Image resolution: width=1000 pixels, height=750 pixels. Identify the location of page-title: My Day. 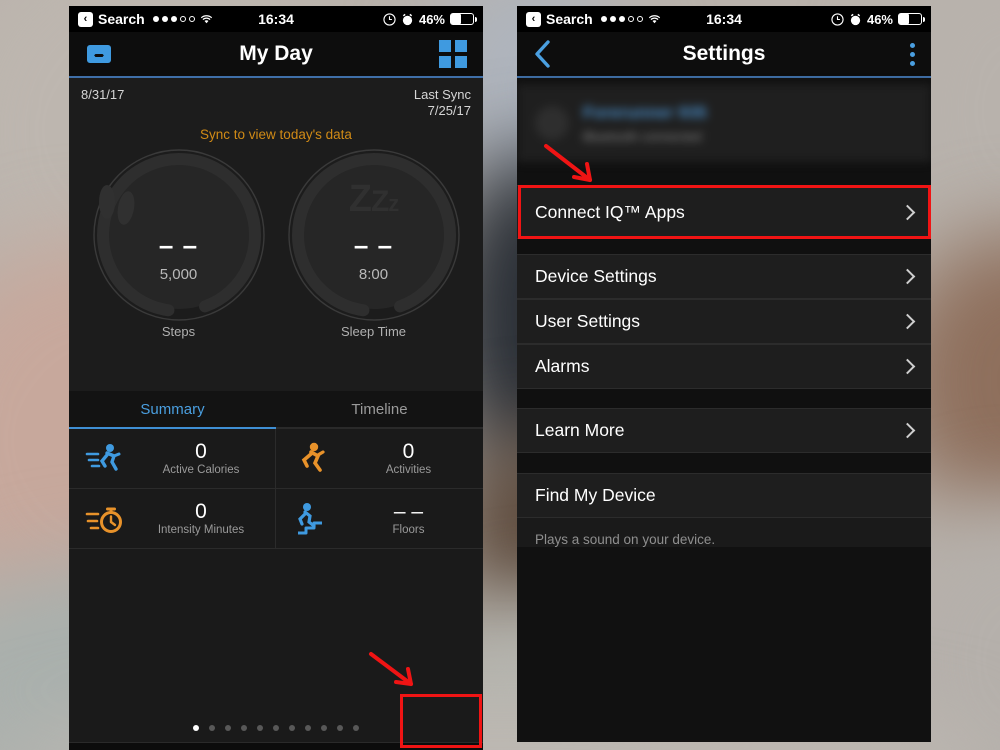
(276, 53).